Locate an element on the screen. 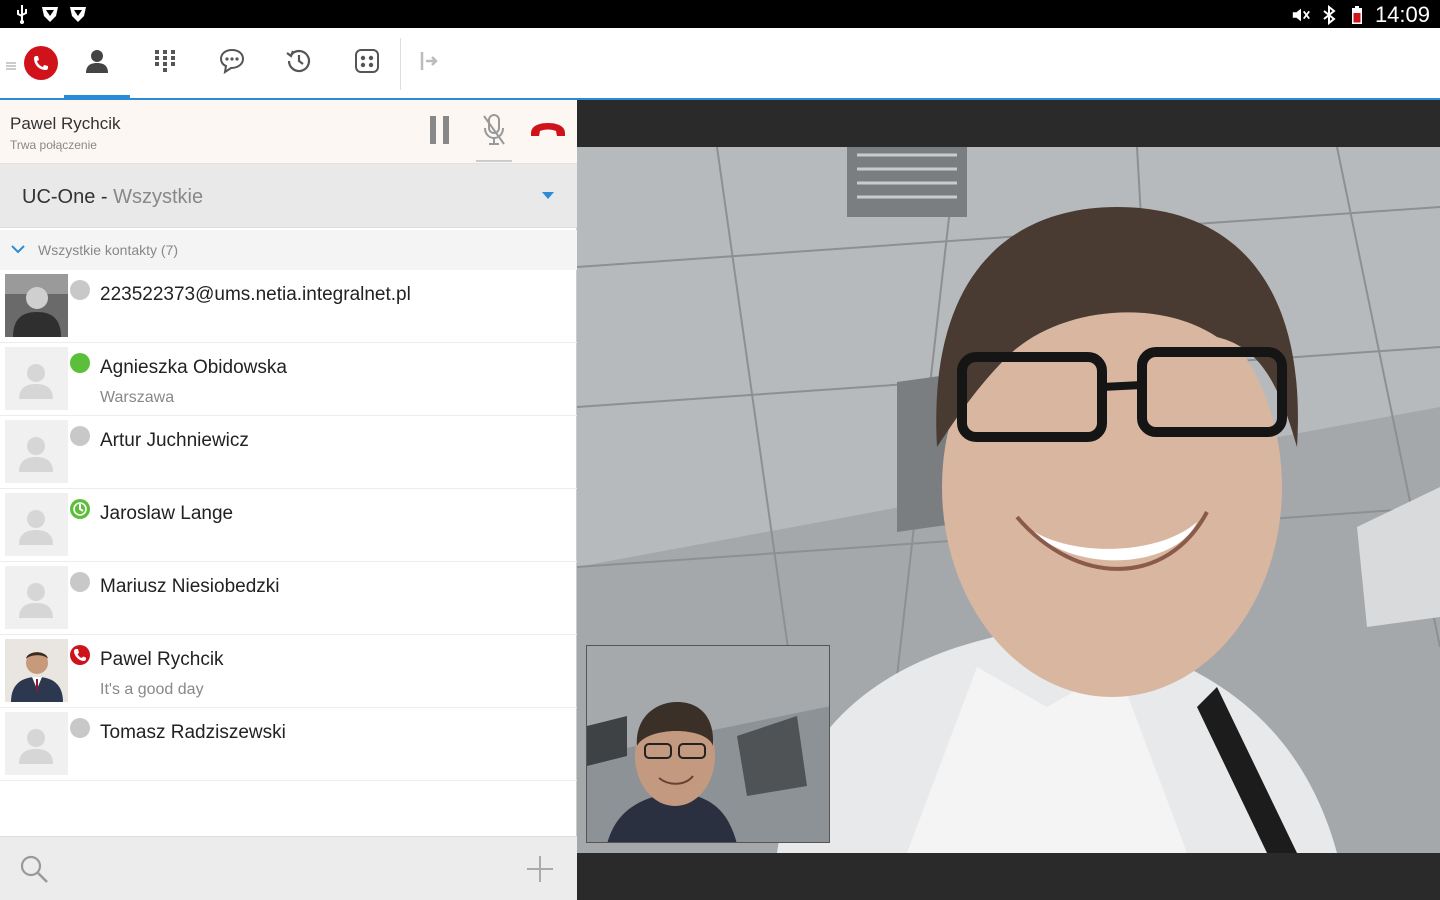  usb-icon is located at coordinates (22, 14).